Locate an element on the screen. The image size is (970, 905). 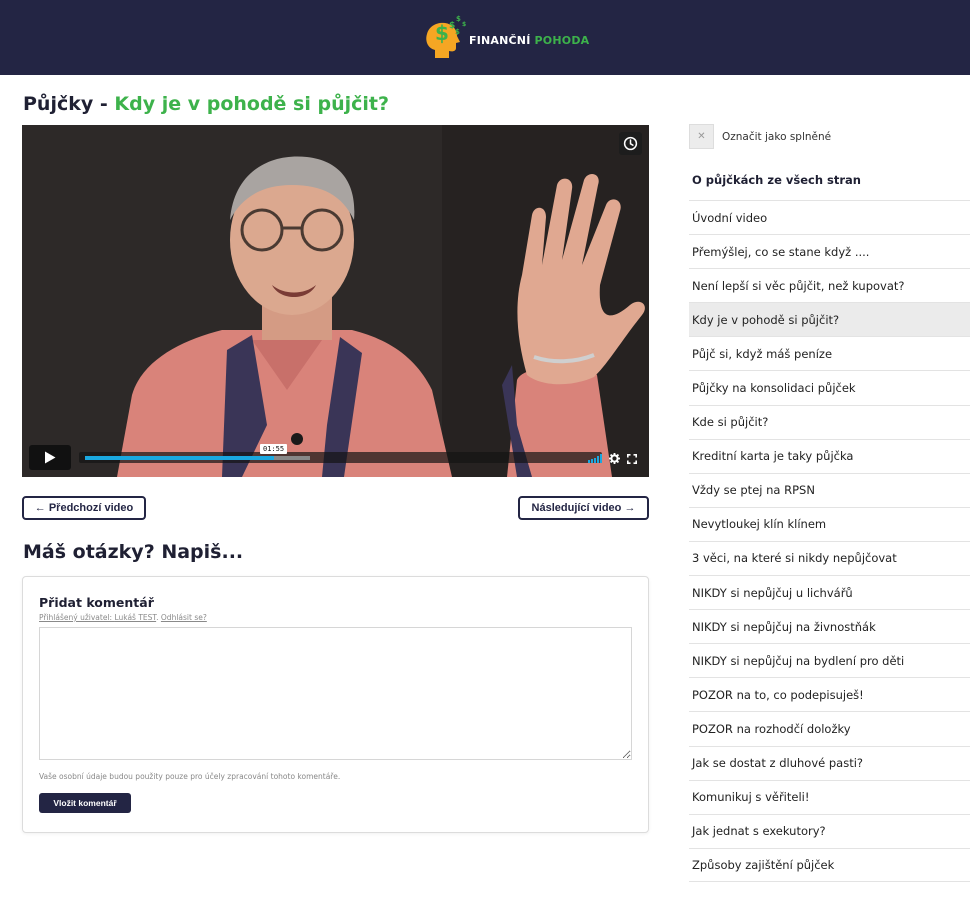
lesson-item-label: POZOR na to, co podepisuješ! is located at coordinates (778, 694).